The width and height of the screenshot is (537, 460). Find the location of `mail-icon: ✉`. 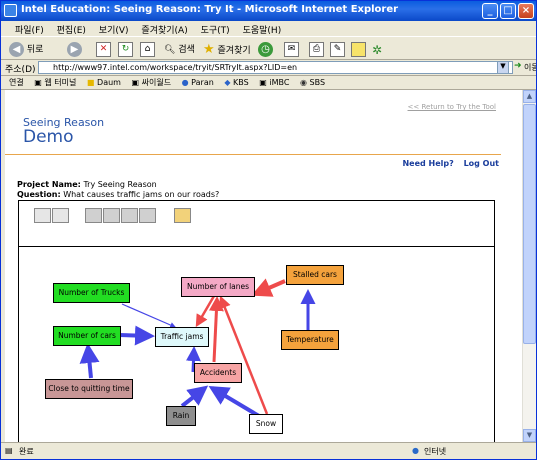

mail-icon: ✉ is located at coordinates (291, 49).